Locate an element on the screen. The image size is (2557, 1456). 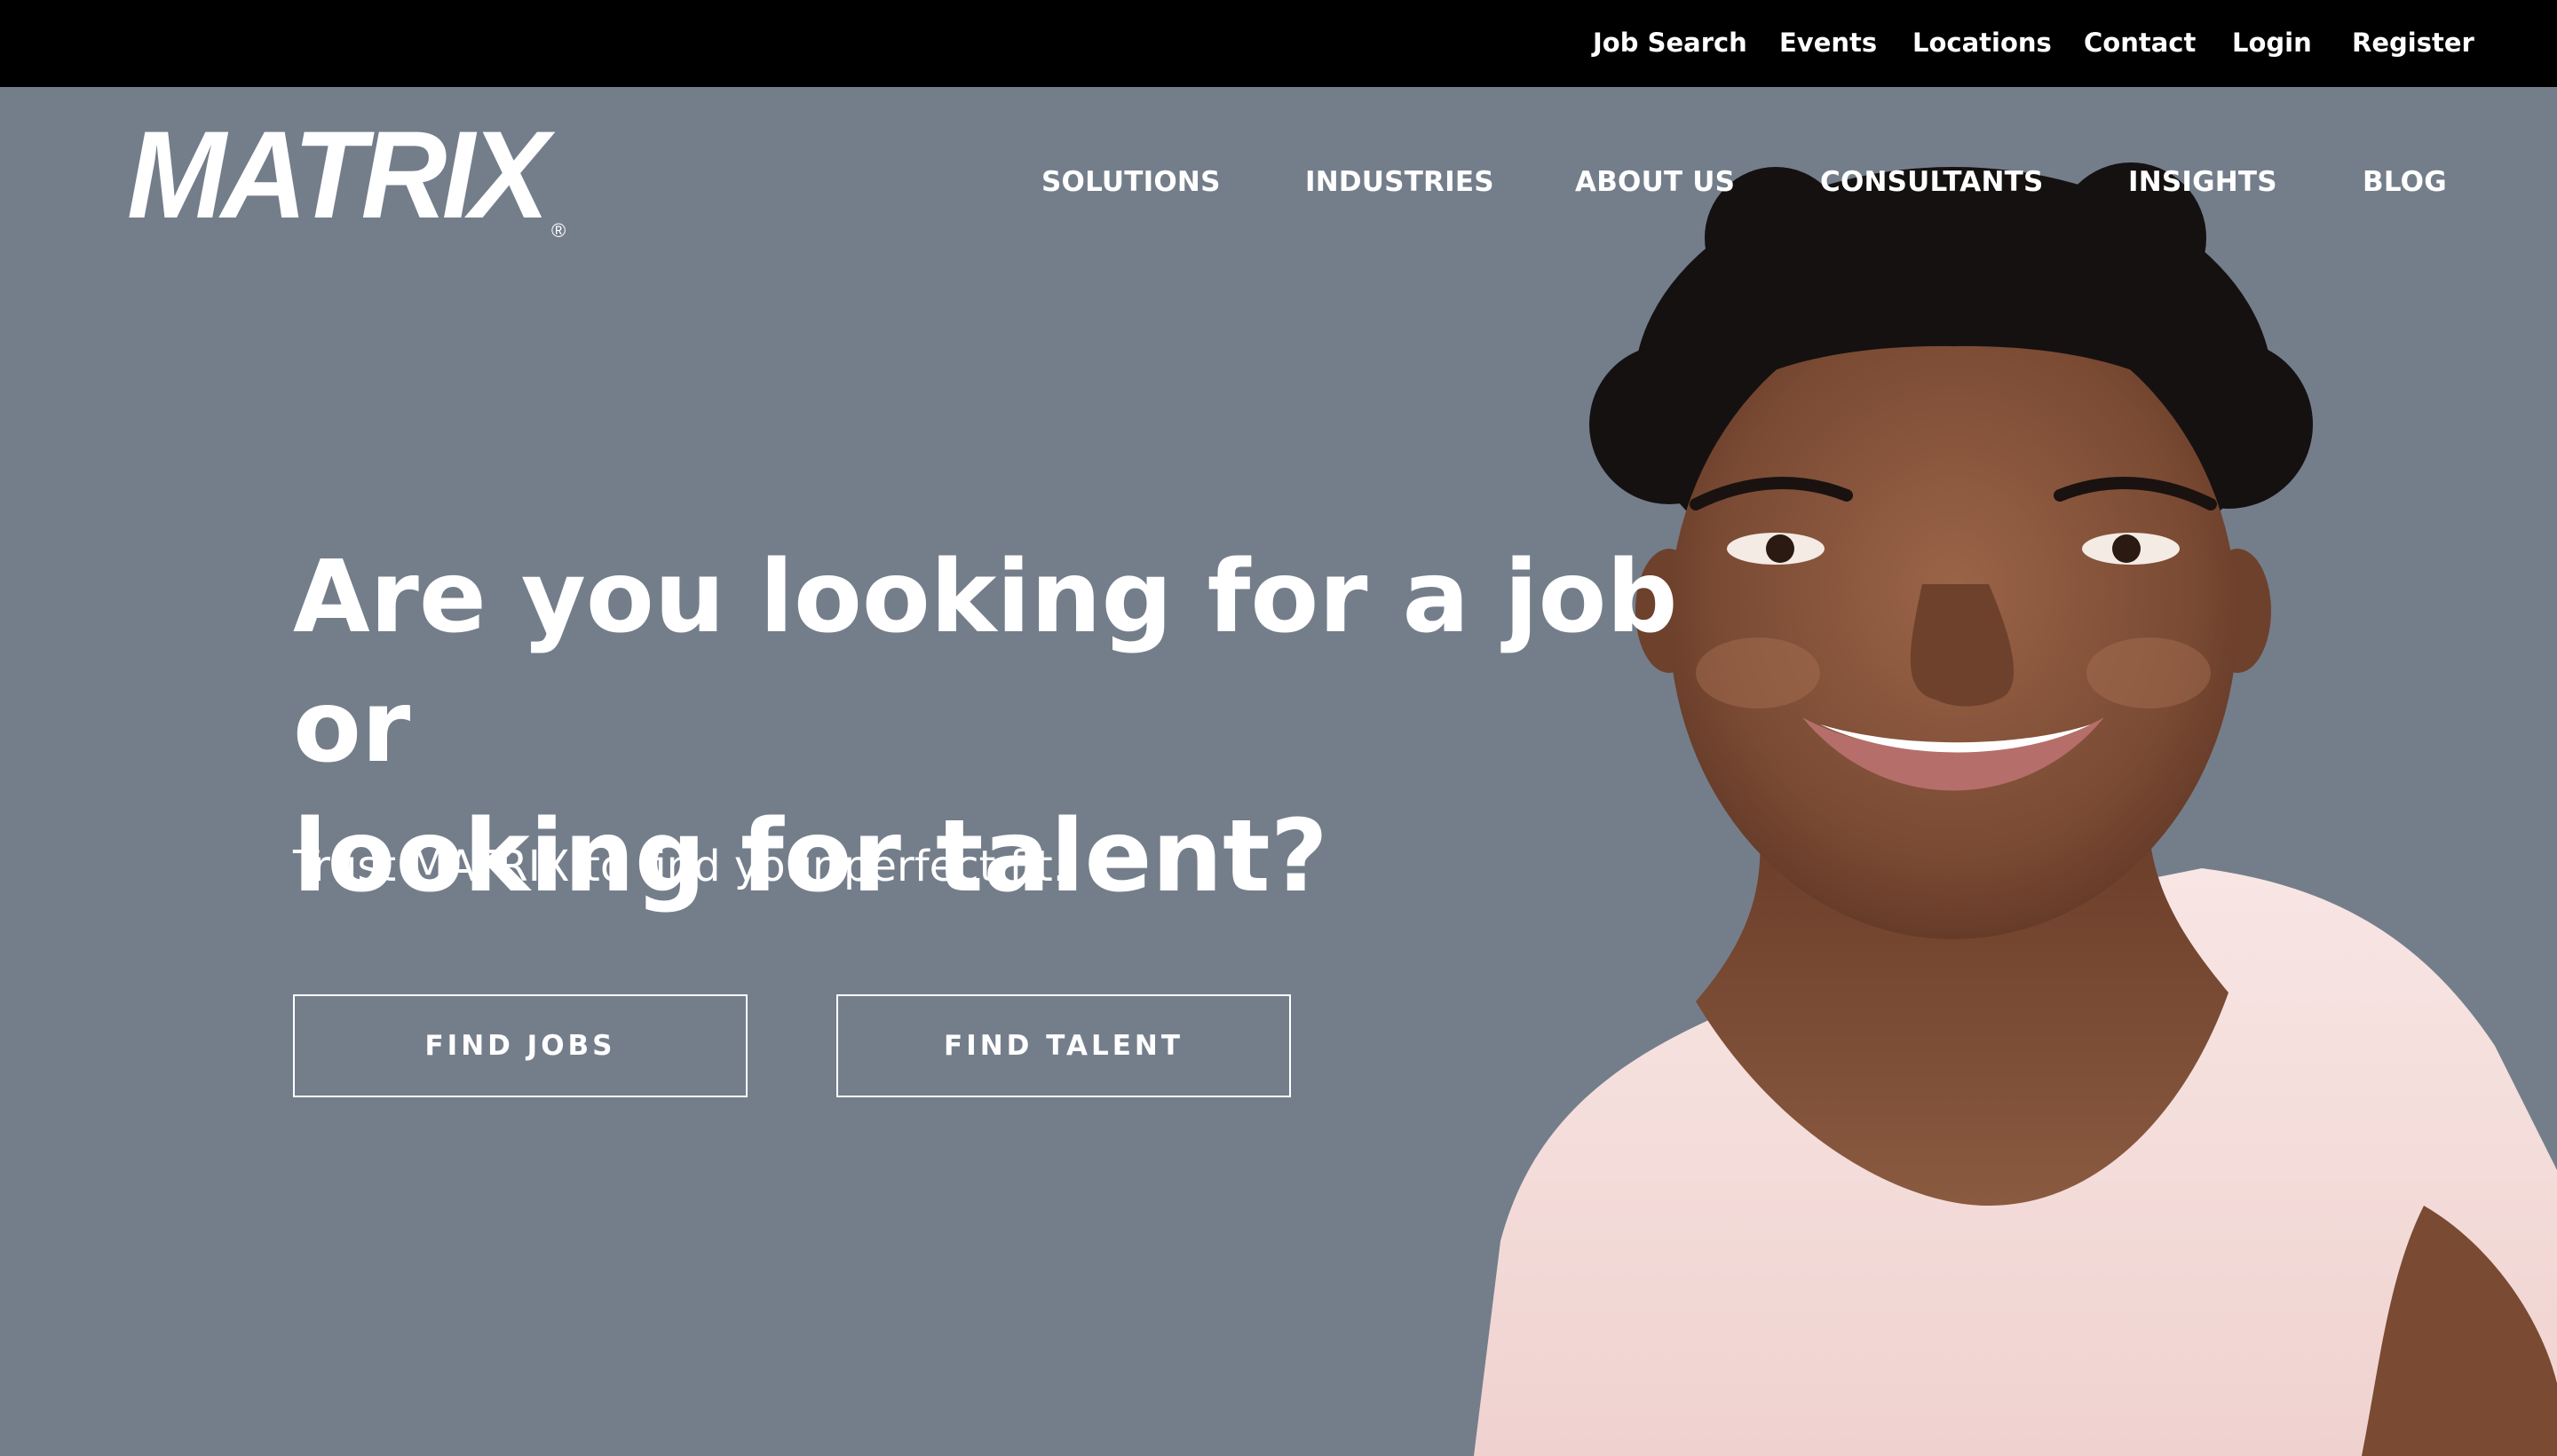
topbar-link-locations: Locations is located at coordinates (1982, 43).